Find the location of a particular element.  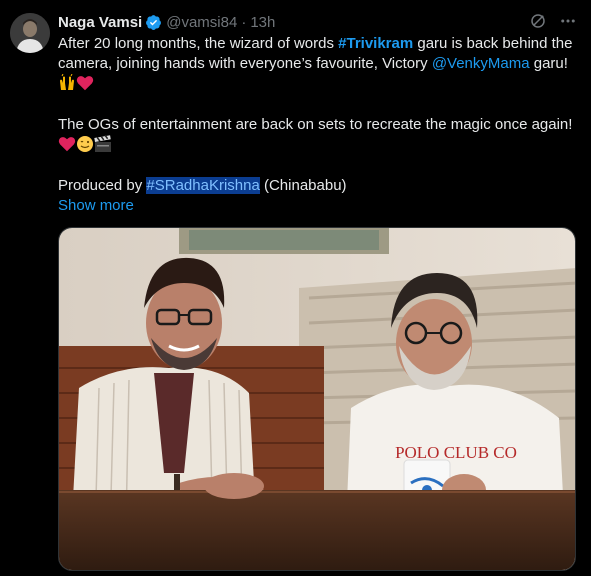

tweet-timestamp: 13h is located at coordinates (262, 22).